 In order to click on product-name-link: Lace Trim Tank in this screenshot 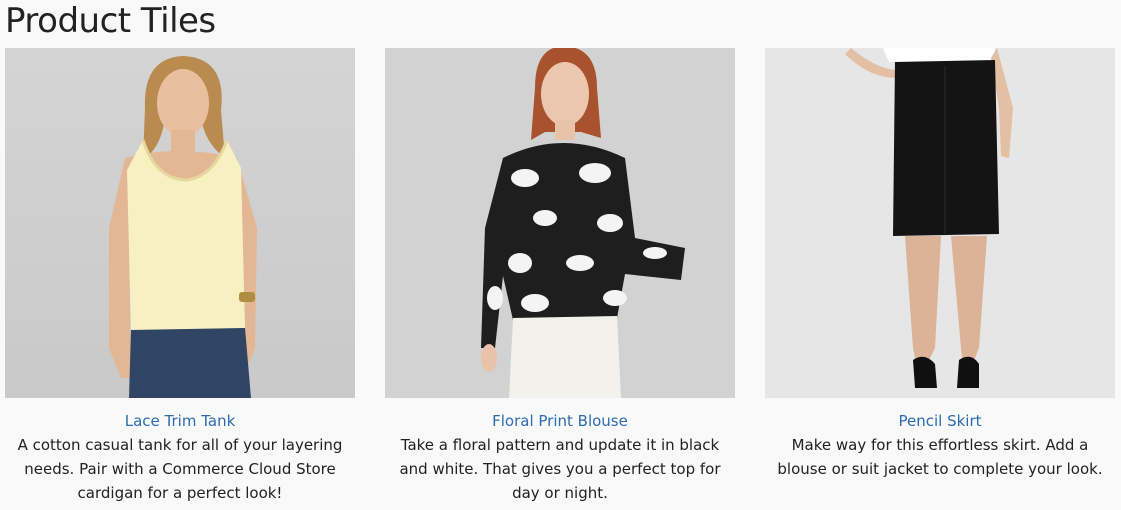, I will do `click(180, 421)`.